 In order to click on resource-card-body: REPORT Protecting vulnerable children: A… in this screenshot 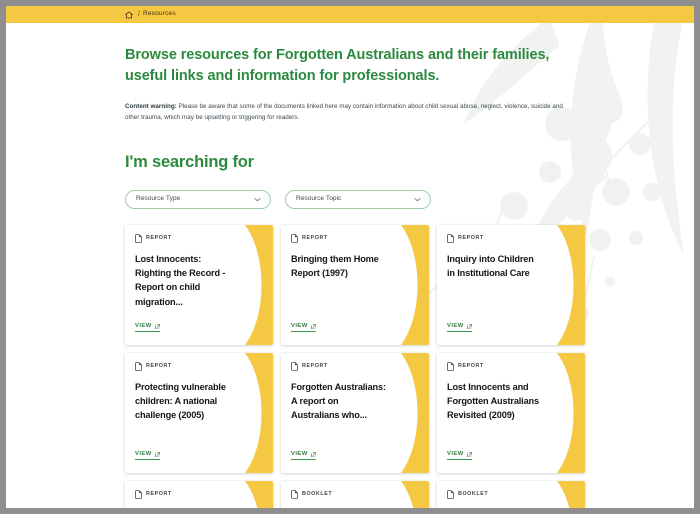, I will do `click(199, 413)`.